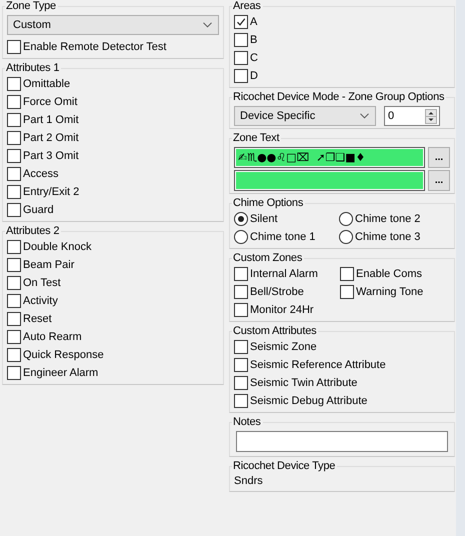 This screenshot has height=536, width=465. I want to click on checkbox-label: Seismic Twin Attribute, so click(304, 383).